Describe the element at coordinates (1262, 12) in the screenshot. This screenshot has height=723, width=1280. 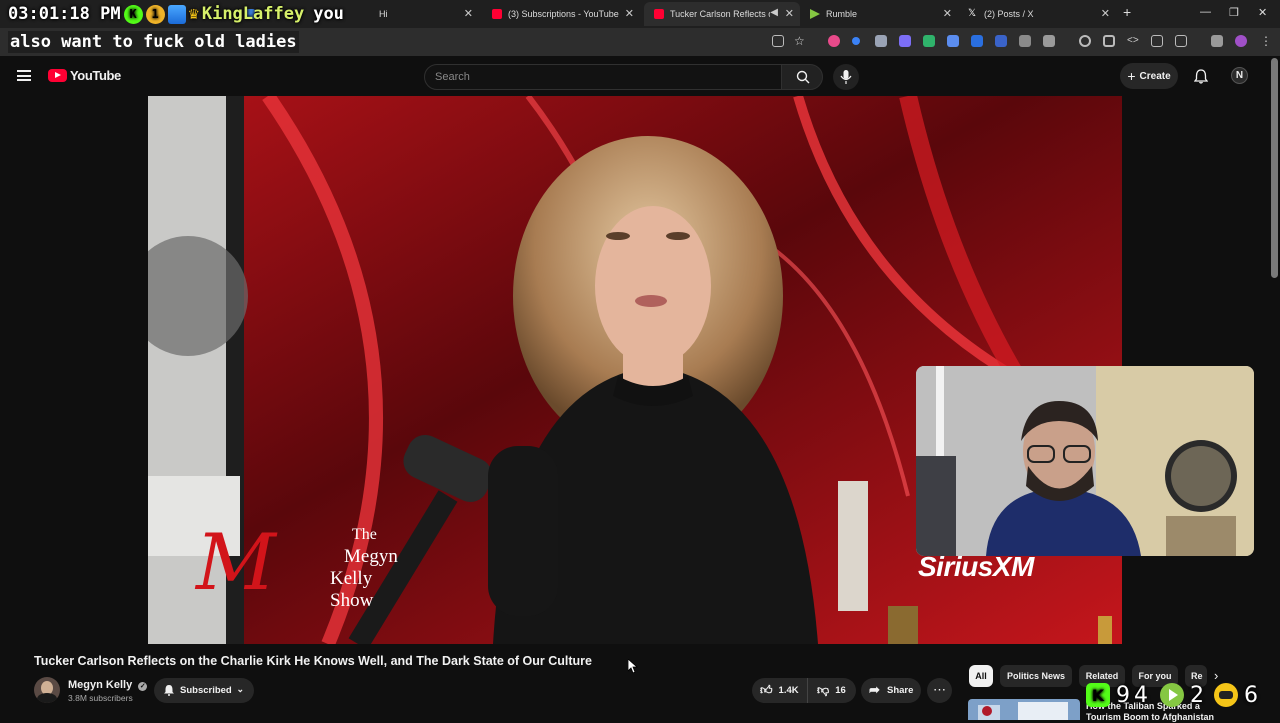
I see `close-window-icon: ✕` at that location.